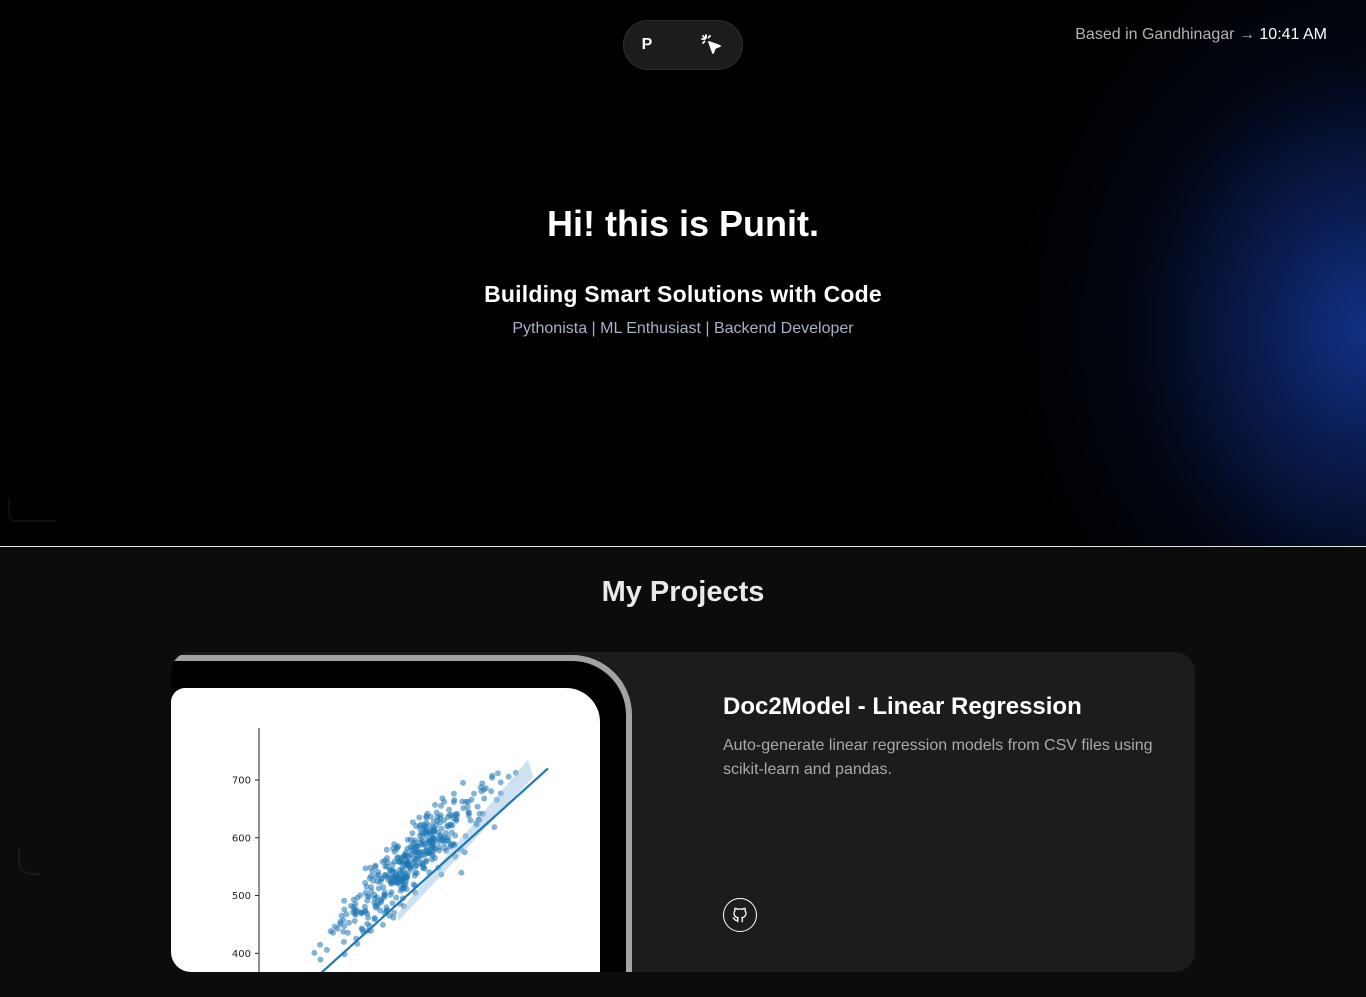  Describe the element at coordinates (1293, 34) in the screenshot. I see `local-time: 10:41 AM` at that location.